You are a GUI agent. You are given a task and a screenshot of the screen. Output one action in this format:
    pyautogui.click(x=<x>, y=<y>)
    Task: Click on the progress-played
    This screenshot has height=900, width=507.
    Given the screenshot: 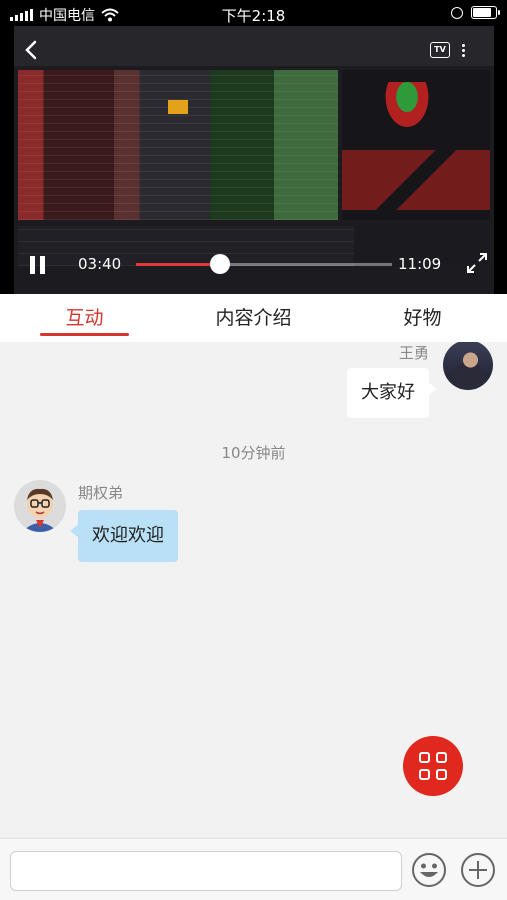 What is the action you would take?
    pyautogui.click(x=178, y=264)
    